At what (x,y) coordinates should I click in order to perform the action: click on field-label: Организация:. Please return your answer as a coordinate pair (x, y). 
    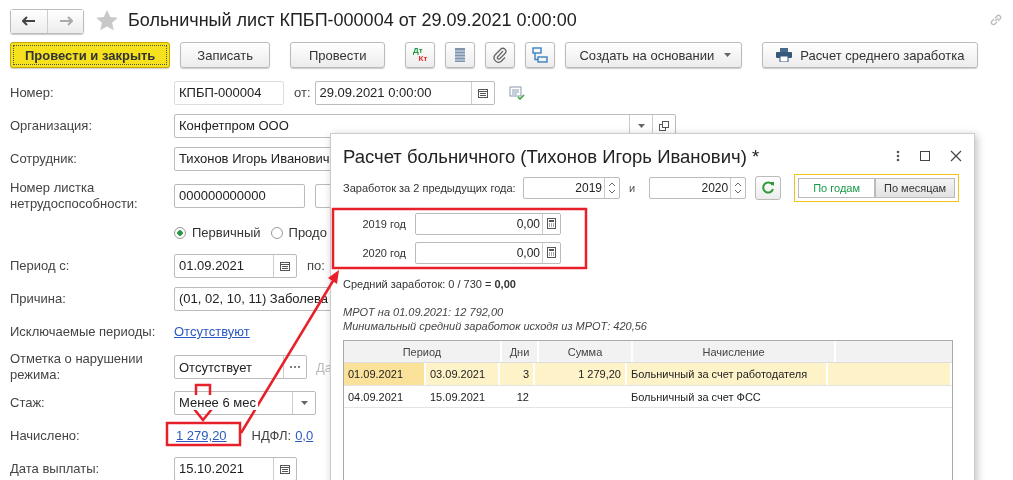
    Looking at the image, I should click on (52, 125).